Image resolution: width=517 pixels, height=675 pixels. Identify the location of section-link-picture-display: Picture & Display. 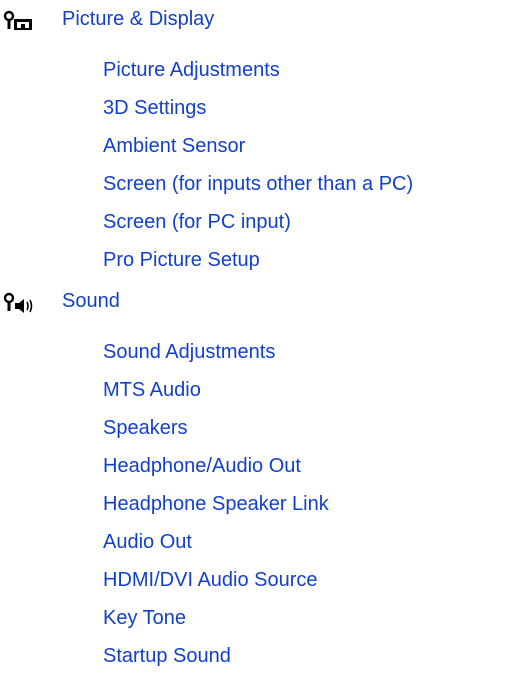
(138, 19).